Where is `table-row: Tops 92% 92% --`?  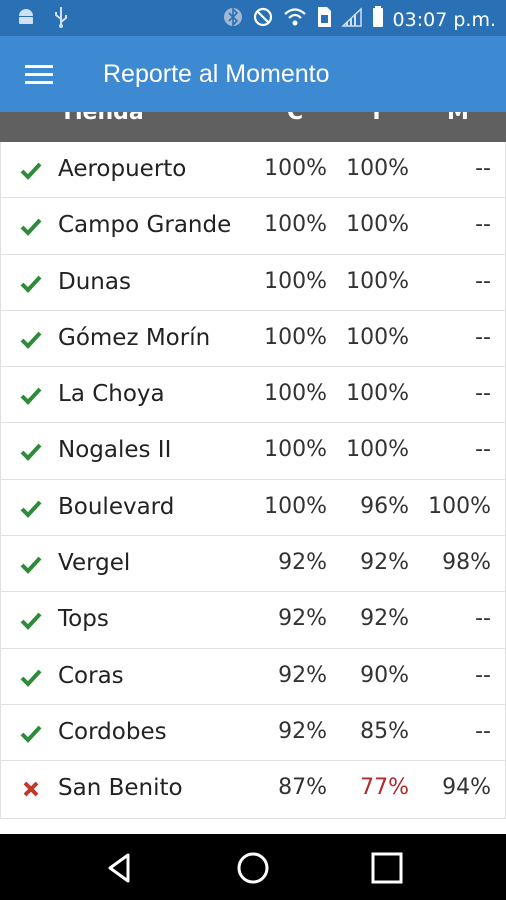
table-row: Tops 92% 92% -- is located at coordinates (253, 620).